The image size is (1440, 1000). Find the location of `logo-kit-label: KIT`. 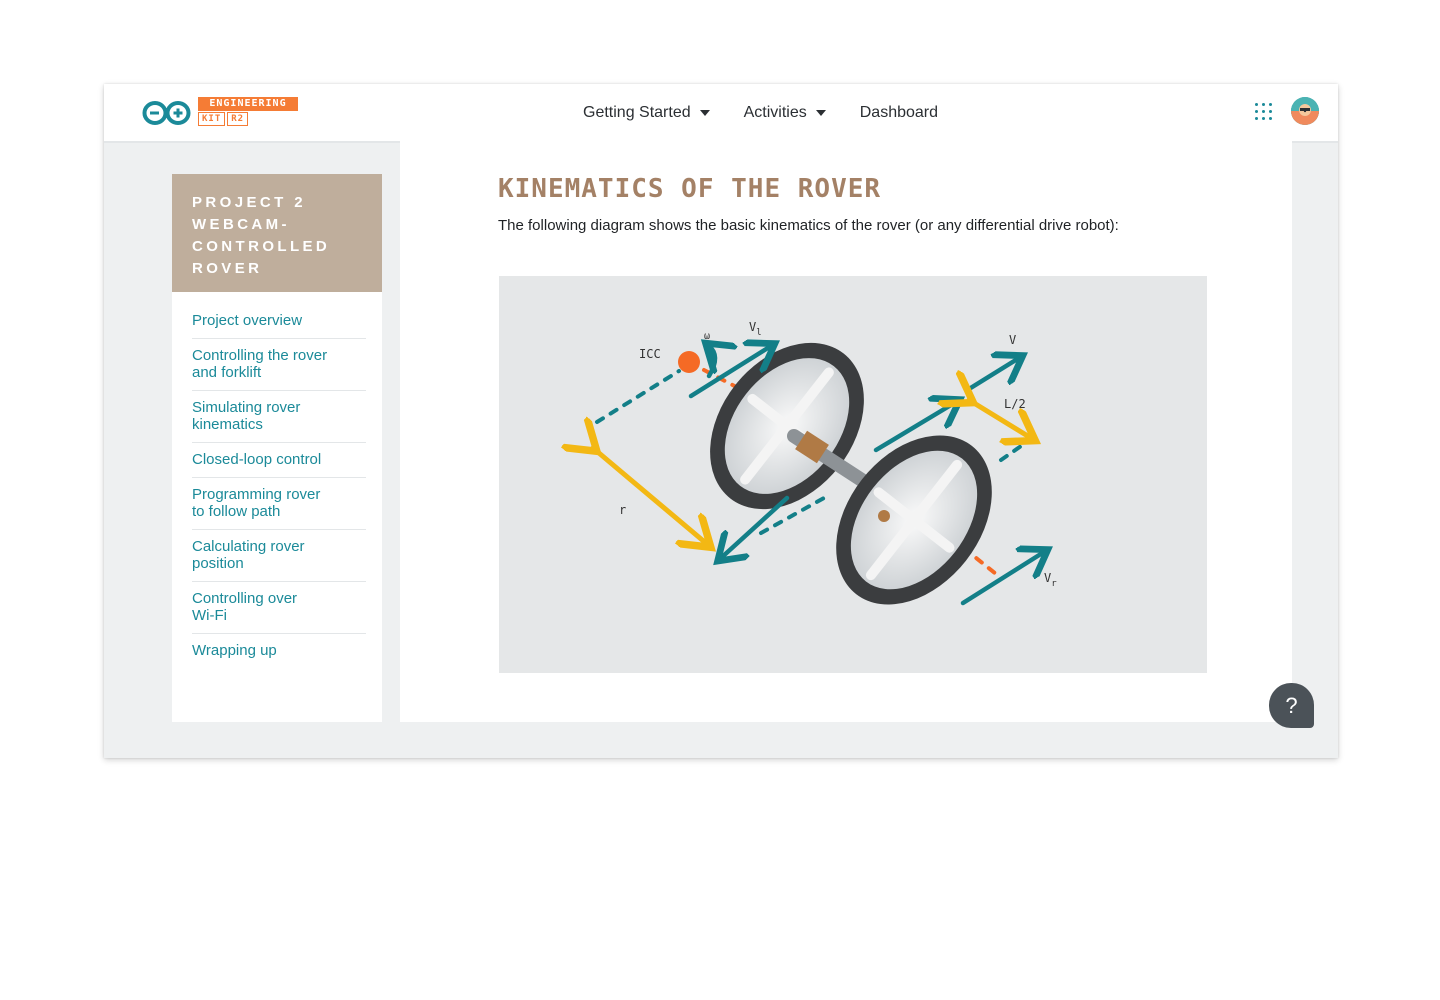

logo-kit-label: KIT is located at coordinates (212, 119).